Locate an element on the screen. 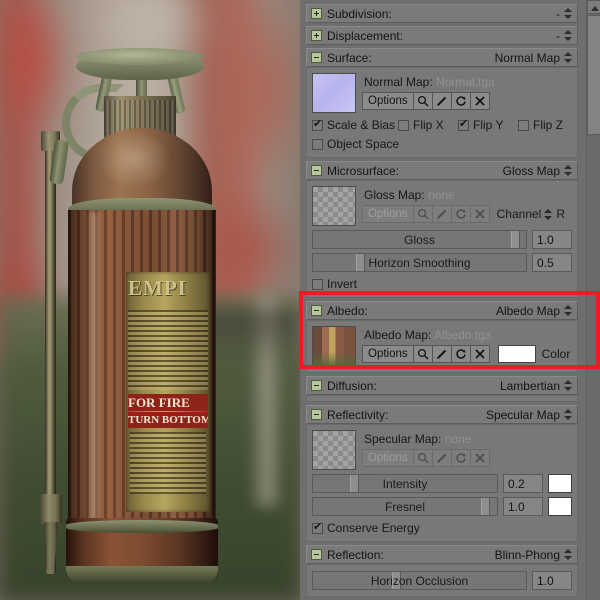 Image resolution: width=600 pixels, height=600 pixels. slider-fresnel: Fresnel is located at coordinates (405, 506).